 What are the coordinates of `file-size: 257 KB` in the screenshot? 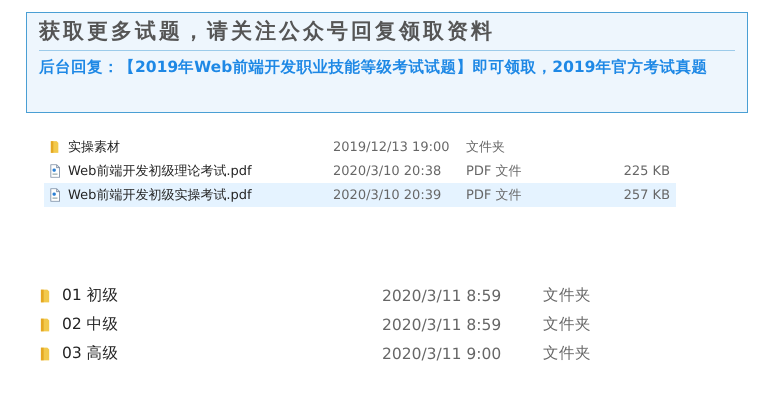 It's located at (646, 195).